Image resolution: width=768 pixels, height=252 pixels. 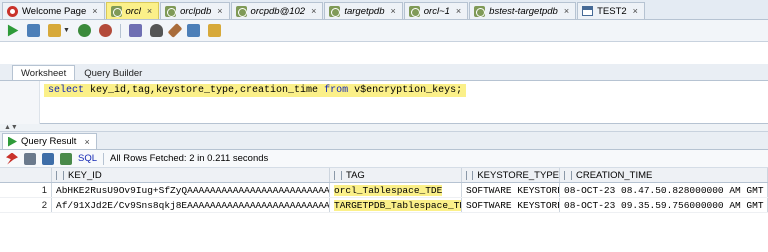 What do you see at coordinates (44, 72) in the screenshot?
I see `tab-worksheet: Worksheet` at bounding box center [44, 72].